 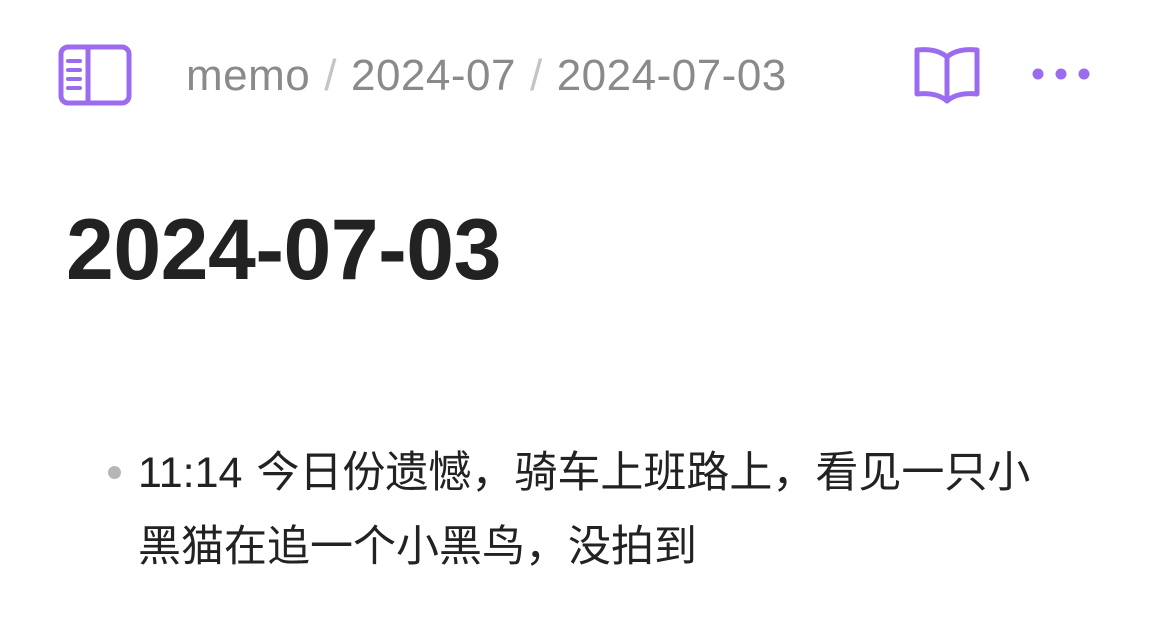 What do you see at coordinates (433, 76) in the screenshot?
I see `breadcrumb-item-month: 2024-07` at bounding box center [433, 76].